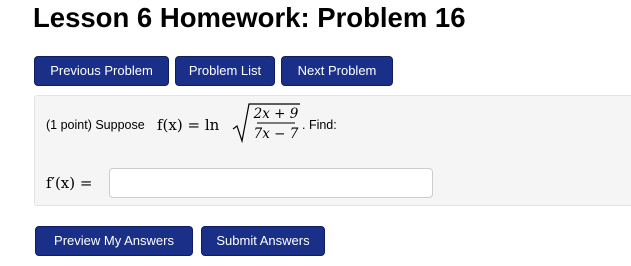 The image size is (631, 266). What do you see at coordinates (95, 125) in the screenshot?
I see `problem-prompt-text: (1 point) Suppose` at bounding box center [95, 125].